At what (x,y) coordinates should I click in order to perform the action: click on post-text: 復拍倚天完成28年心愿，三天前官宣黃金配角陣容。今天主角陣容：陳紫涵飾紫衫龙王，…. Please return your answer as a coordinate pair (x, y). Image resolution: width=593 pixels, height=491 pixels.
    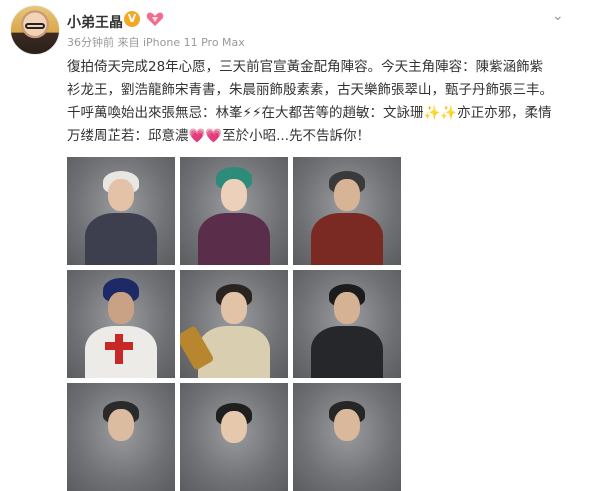
    Looking at the image, I should click on (310, 101).